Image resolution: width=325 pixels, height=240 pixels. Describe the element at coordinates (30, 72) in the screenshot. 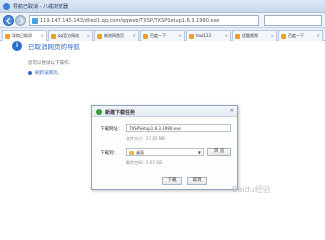

I see `bullet-icon` at that location.